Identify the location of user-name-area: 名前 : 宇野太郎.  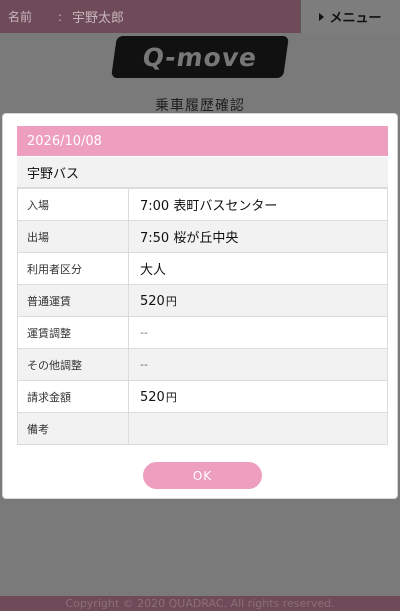
(150, 16).